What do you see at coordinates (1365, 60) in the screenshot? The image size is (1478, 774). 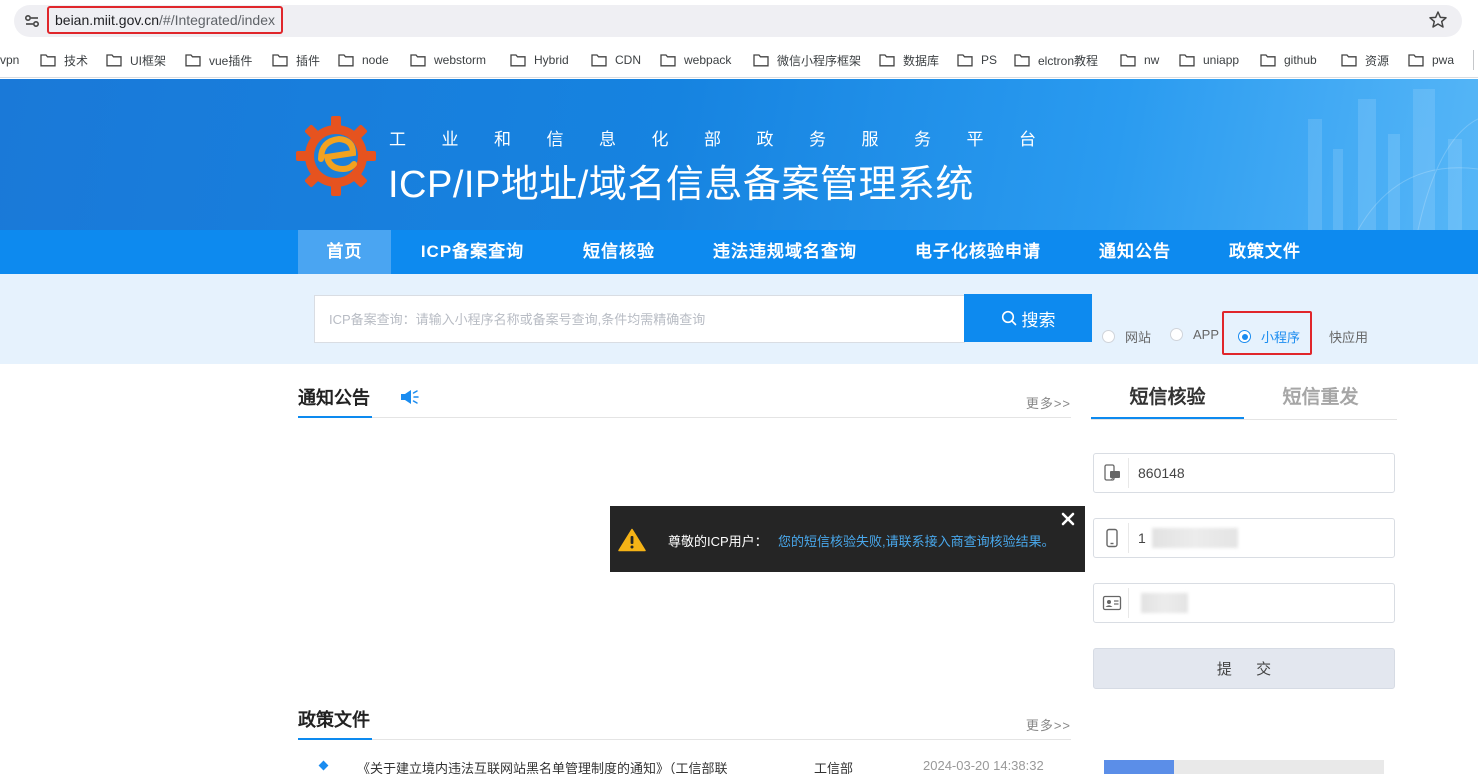 I see `bookmark-item: 资源` at bounding box center [1365, 60].